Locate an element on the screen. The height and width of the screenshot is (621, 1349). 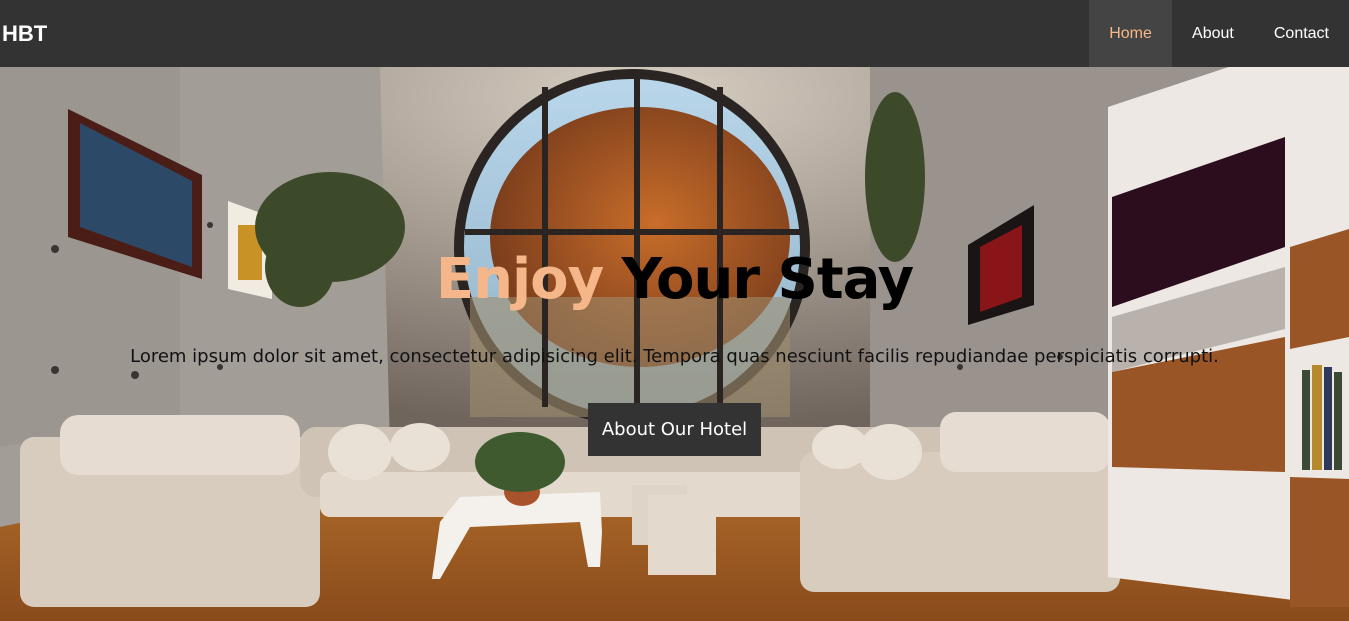
navbar: HBT Home About Contact is located at coordinates (674, 33).